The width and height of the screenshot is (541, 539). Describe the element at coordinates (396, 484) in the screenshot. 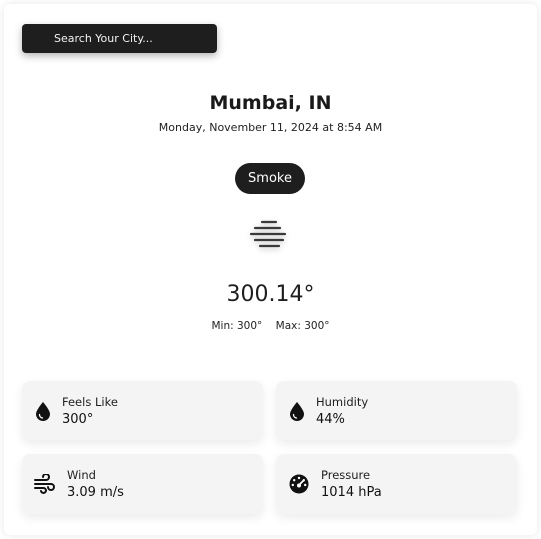

I see `pressure-tile: Pressure 1014 hPa` at that location.